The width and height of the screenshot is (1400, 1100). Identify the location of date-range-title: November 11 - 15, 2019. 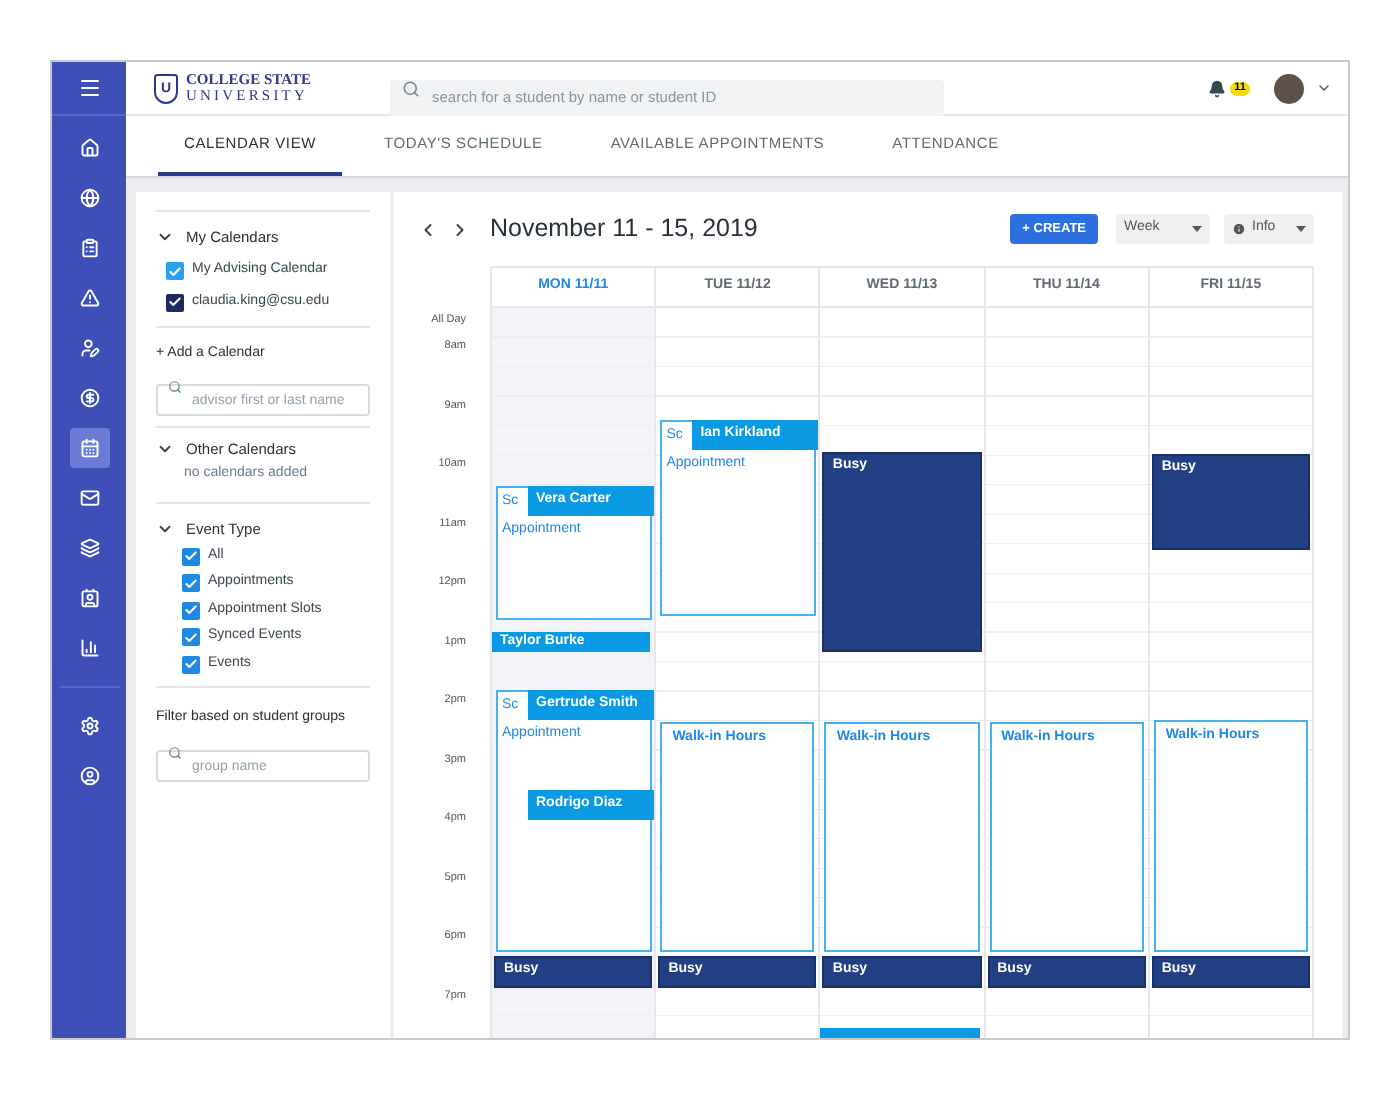
(624, 229).